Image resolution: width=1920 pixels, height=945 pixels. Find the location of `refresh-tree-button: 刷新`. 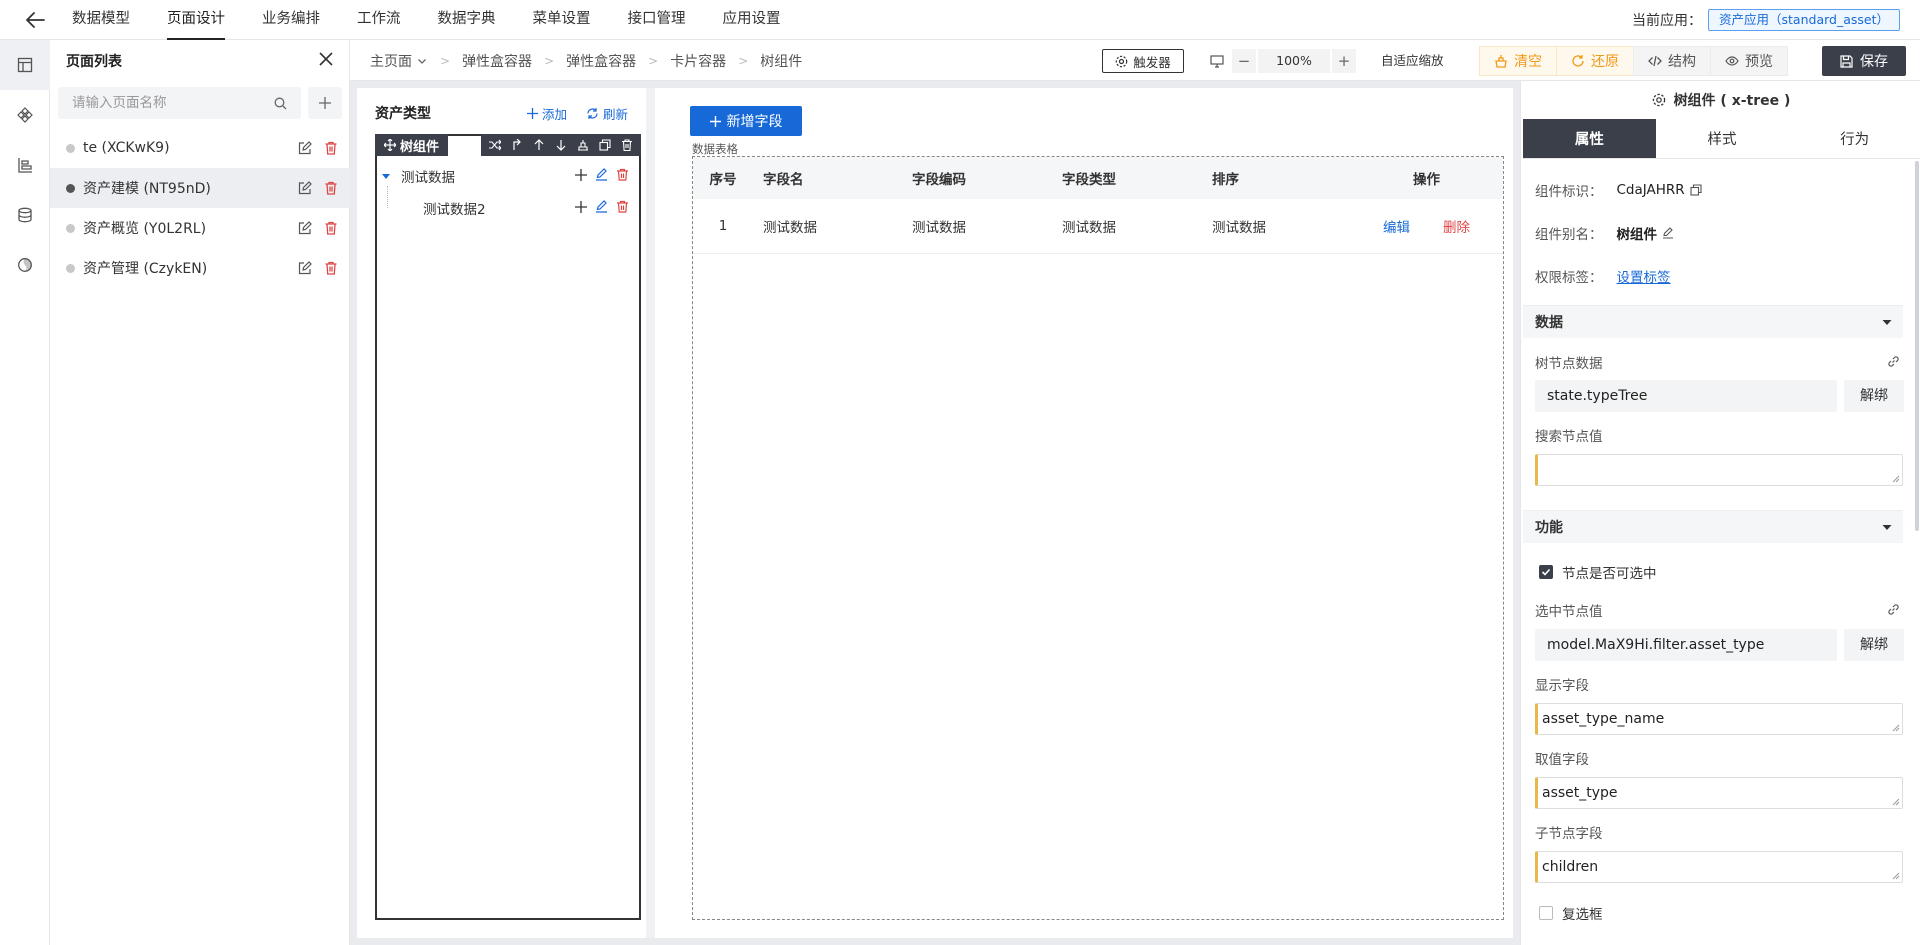

refresh-tree-button: 刷新 is located at coordinates (607, 113).